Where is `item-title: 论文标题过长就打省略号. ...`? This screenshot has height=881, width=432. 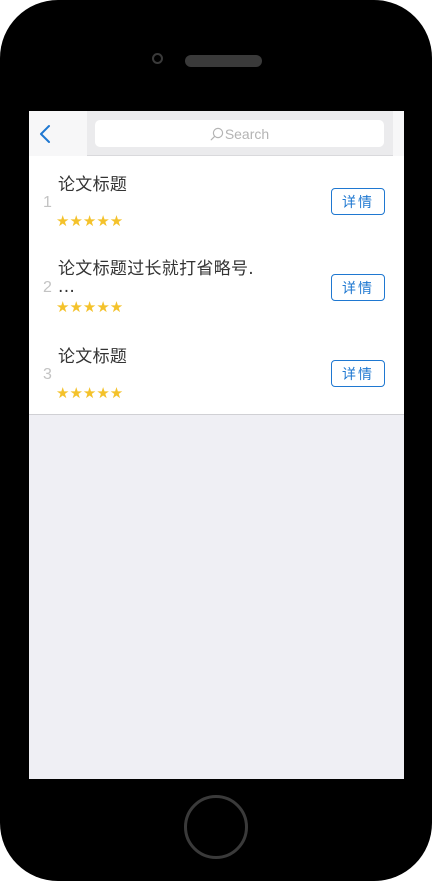 item-title: 论文标题过长就打省略号. ... is located at coordinates (156, 278).